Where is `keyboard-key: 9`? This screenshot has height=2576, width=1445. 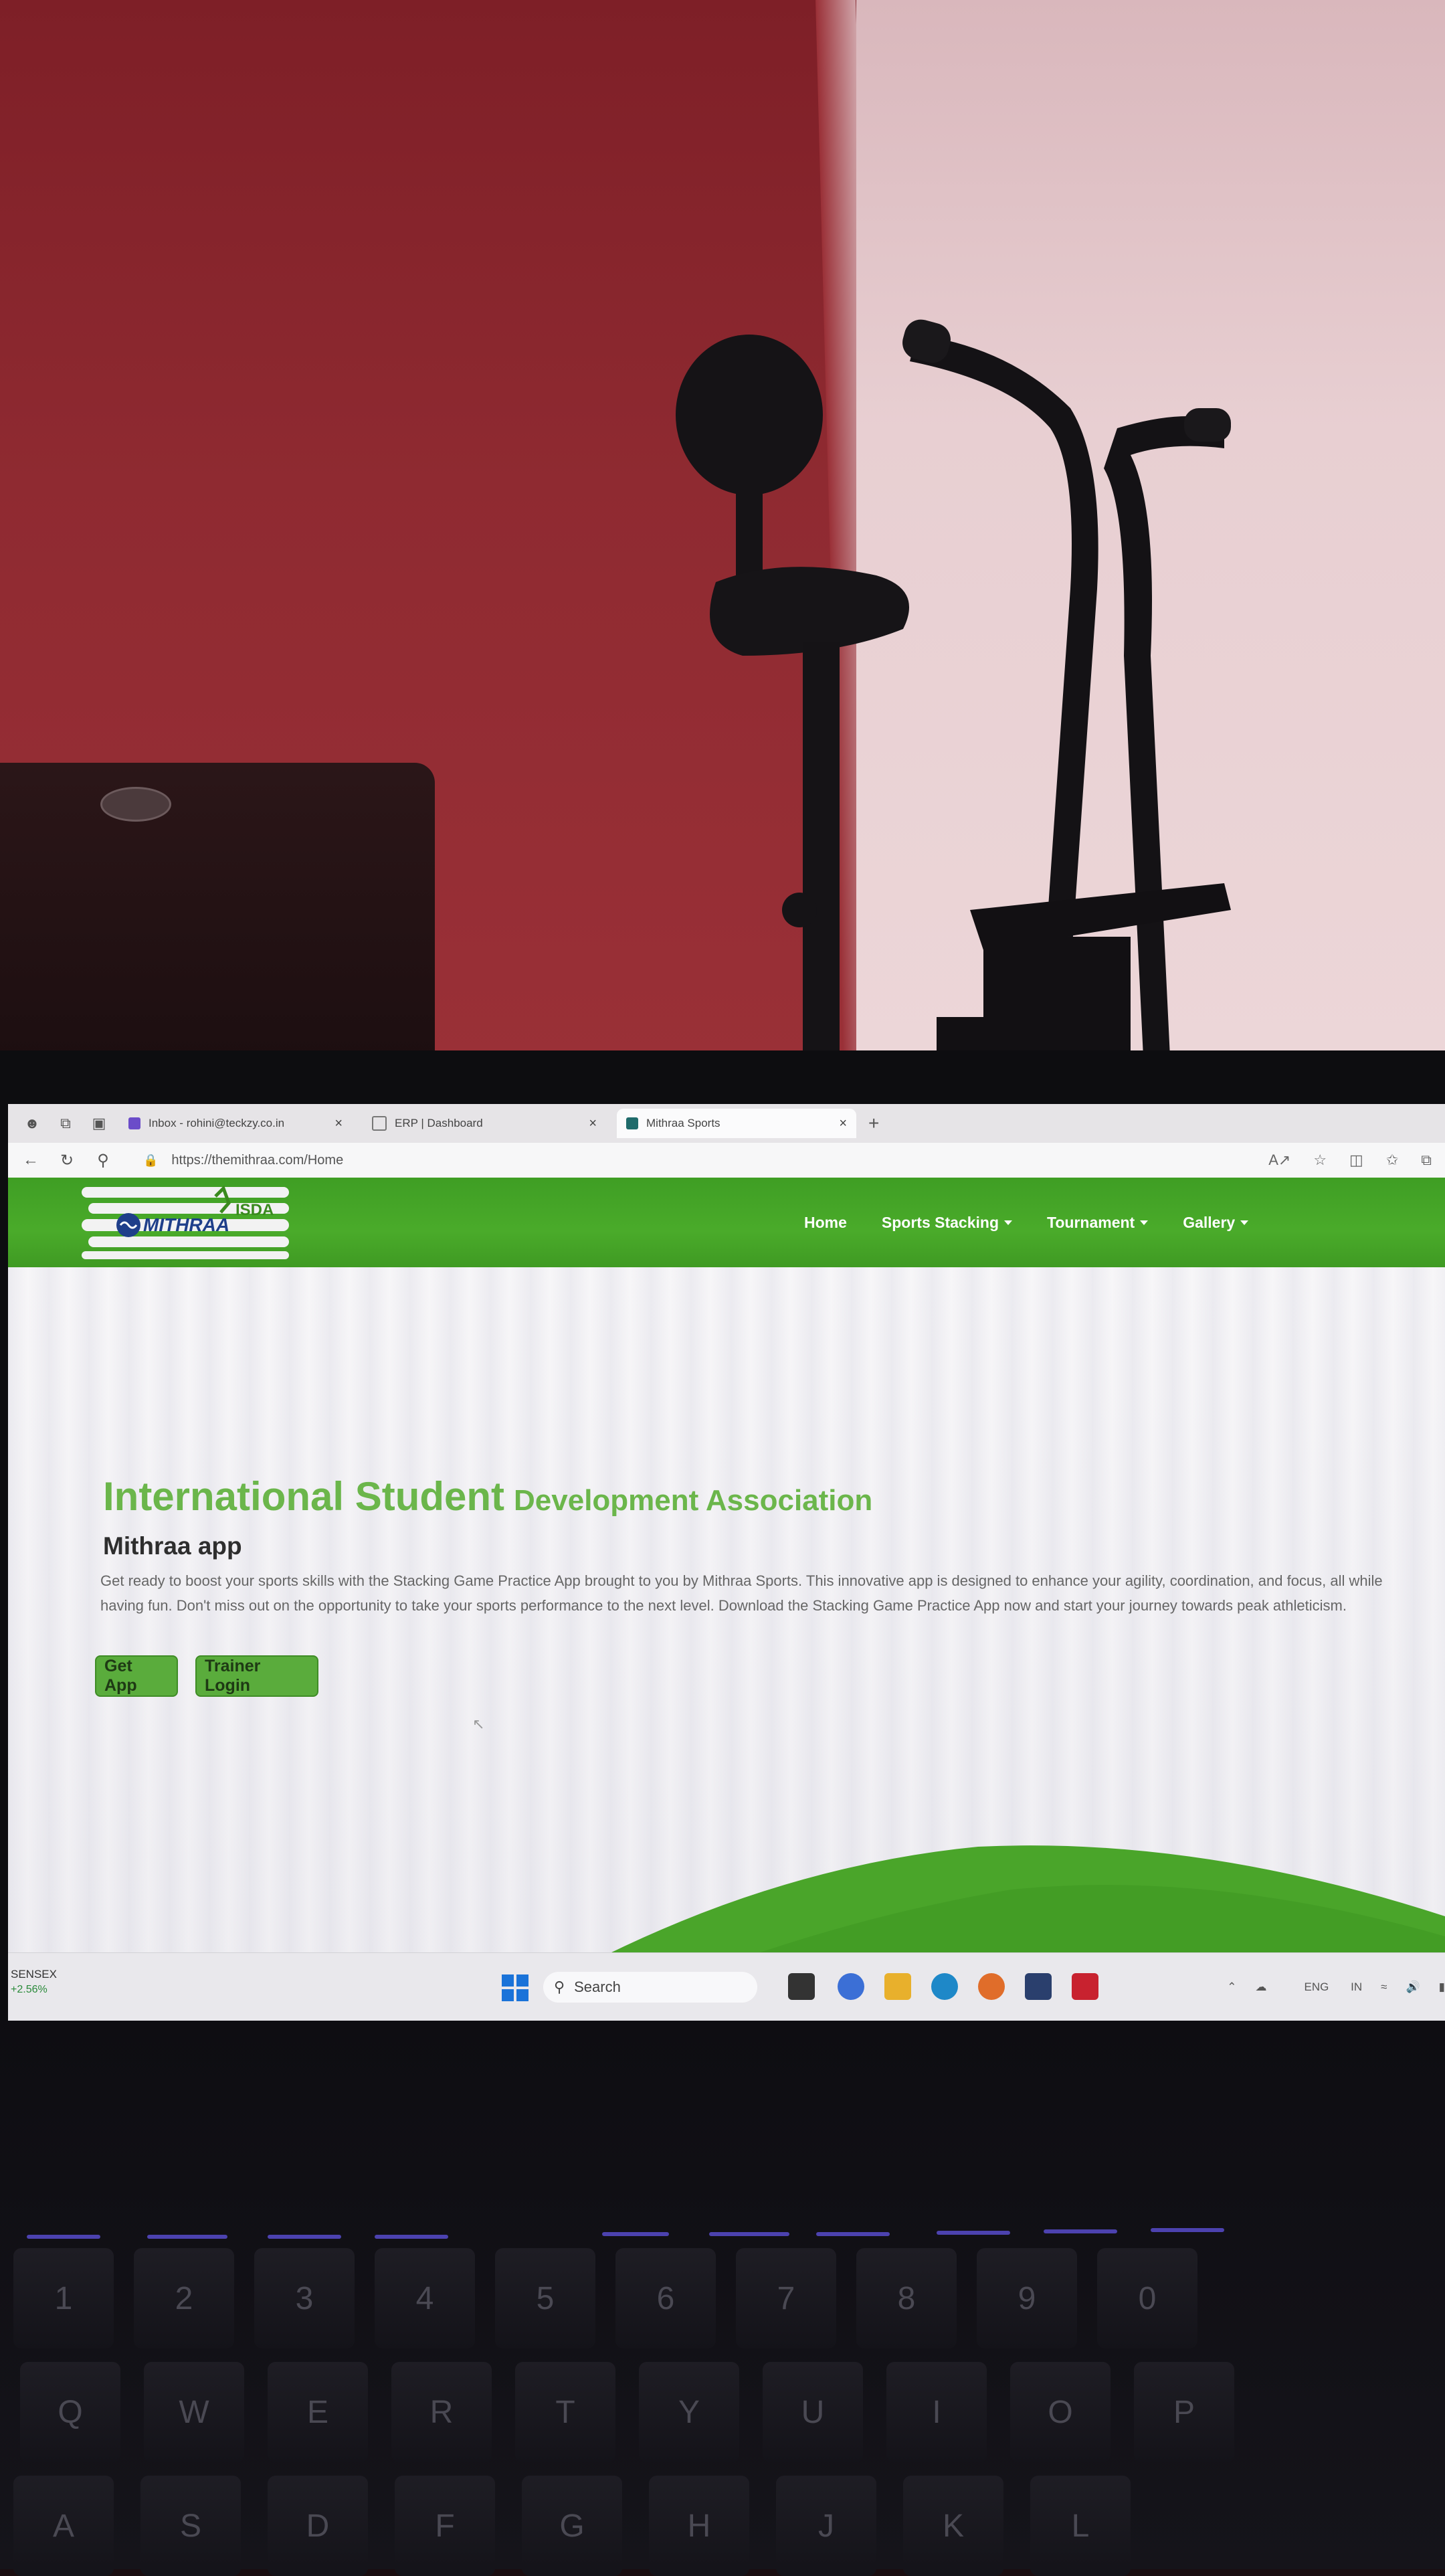 keyboard-key: 9 is located at coordinates (1027, 2298).